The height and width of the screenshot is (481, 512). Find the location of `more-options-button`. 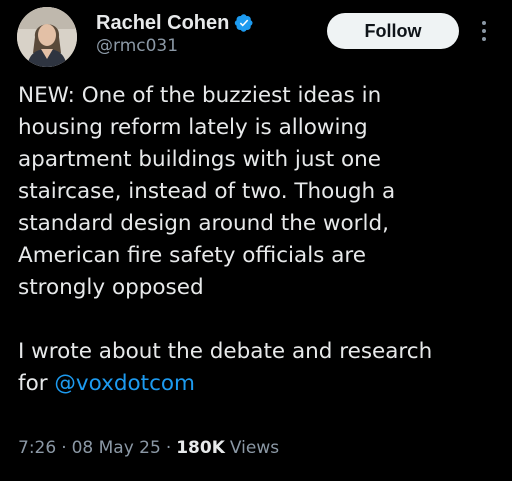

more-options-button is located at coordinates (484, 31).